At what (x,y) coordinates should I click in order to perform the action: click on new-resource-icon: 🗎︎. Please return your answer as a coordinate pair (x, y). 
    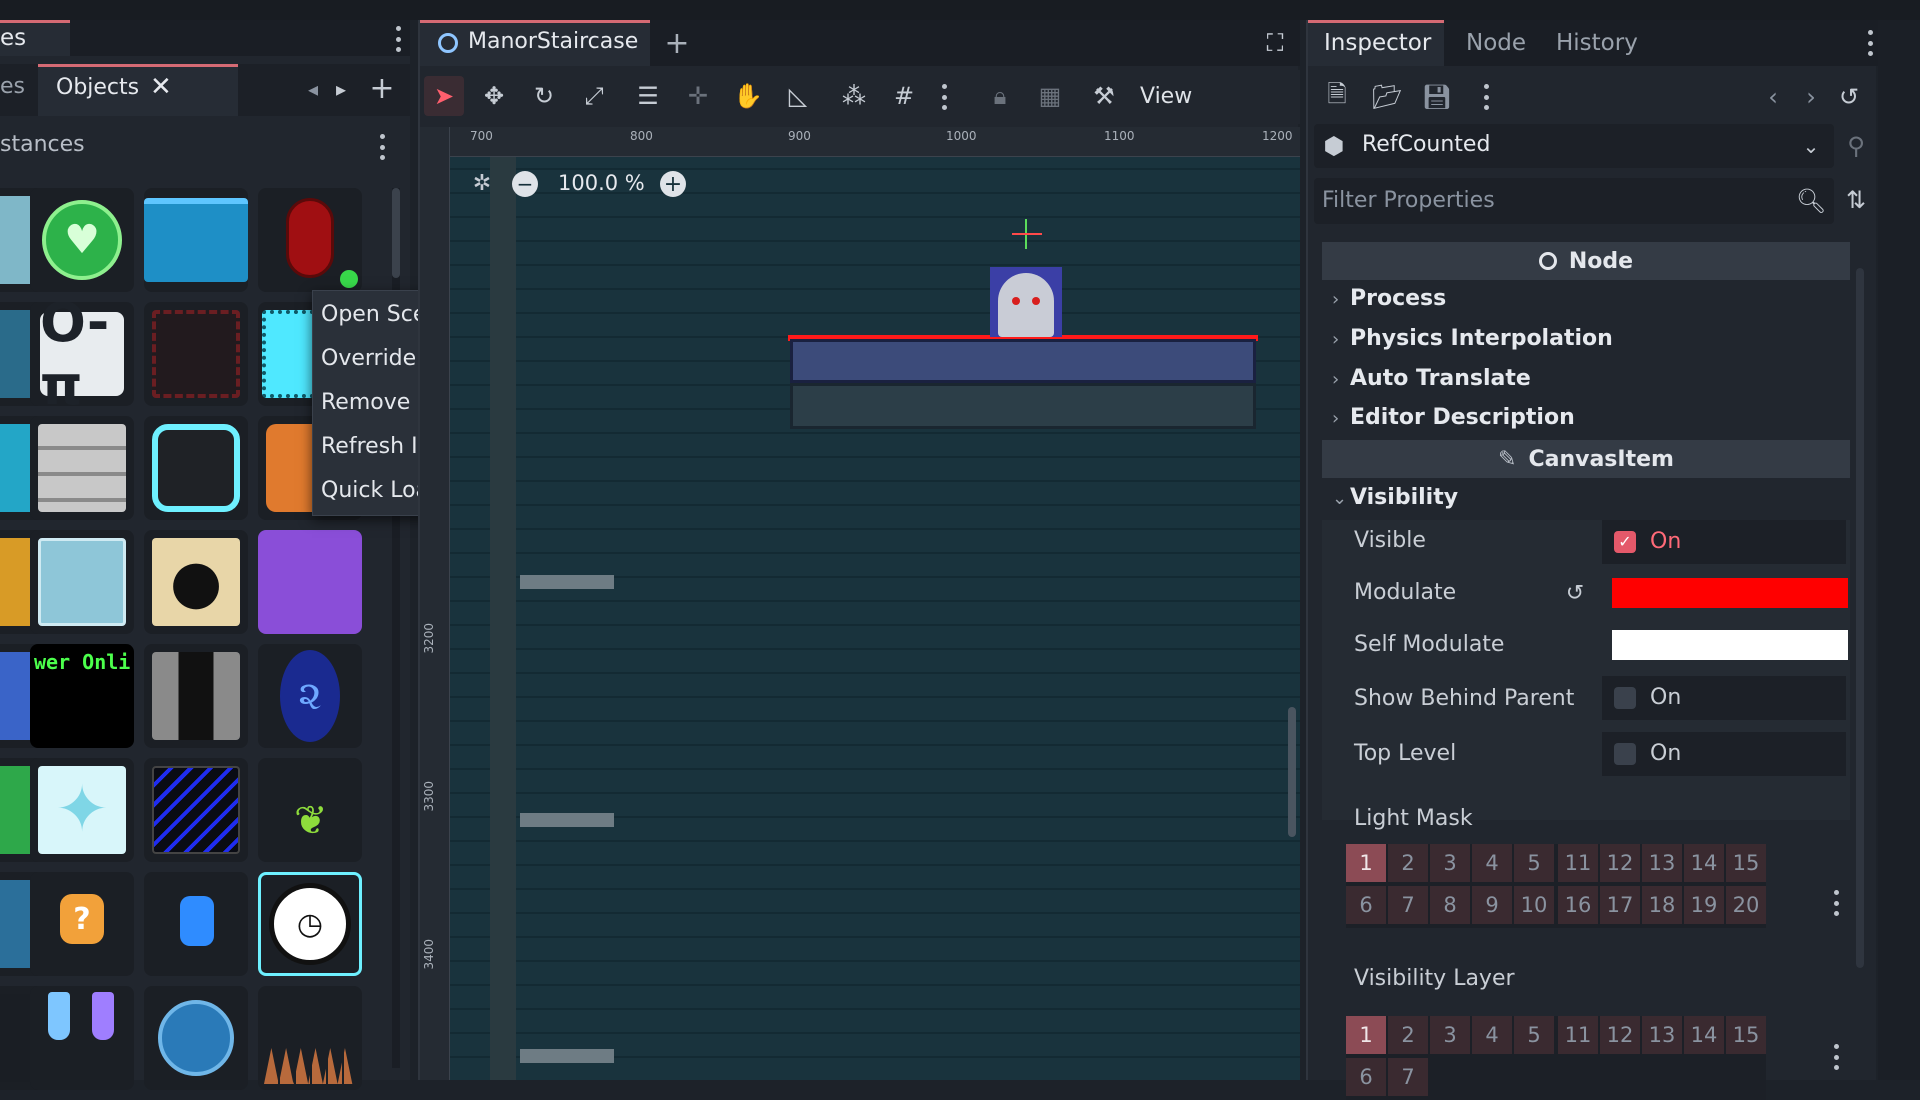
    Looking at the image, I should click on (1337, 96).